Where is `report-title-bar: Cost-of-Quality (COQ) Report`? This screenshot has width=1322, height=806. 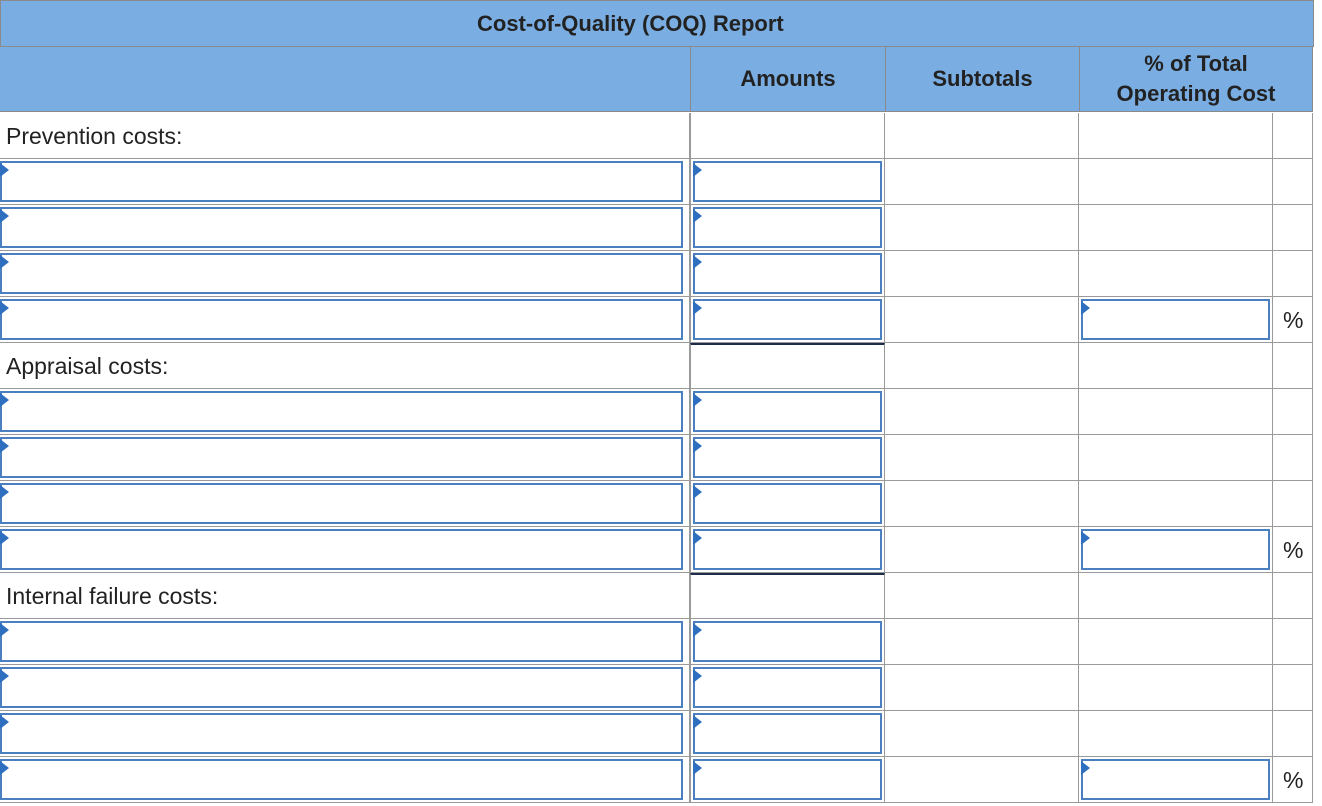
report-title-bar: Cost-of-Quality (COQ) Report is located at coordinates (657, 23).